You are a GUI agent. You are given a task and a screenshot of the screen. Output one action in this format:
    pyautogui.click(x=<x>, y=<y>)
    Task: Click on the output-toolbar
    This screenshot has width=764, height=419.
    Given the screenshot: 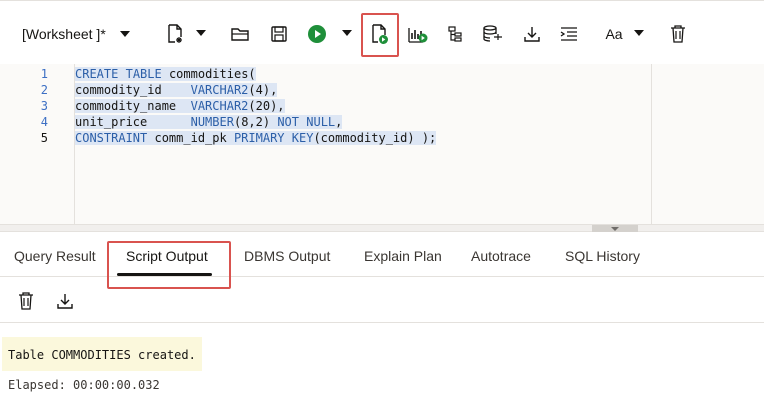 What is the action you would take?
    pyautogui.click(x=382, y=300)
    